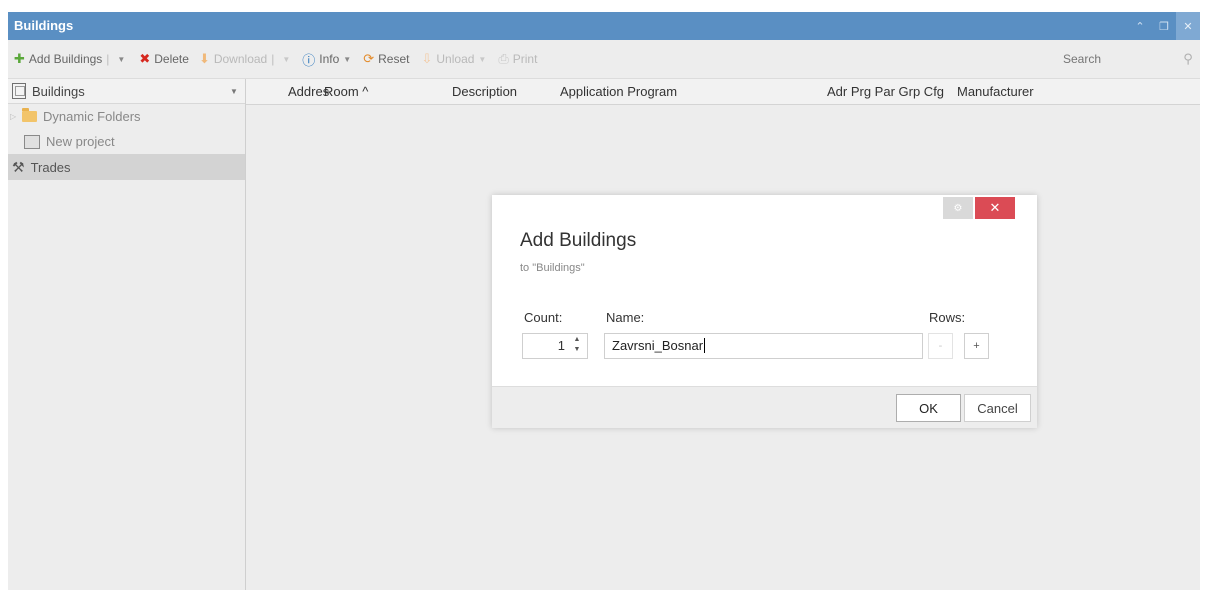  I want to click on search-icon: ⚲, so click(1188, 59).